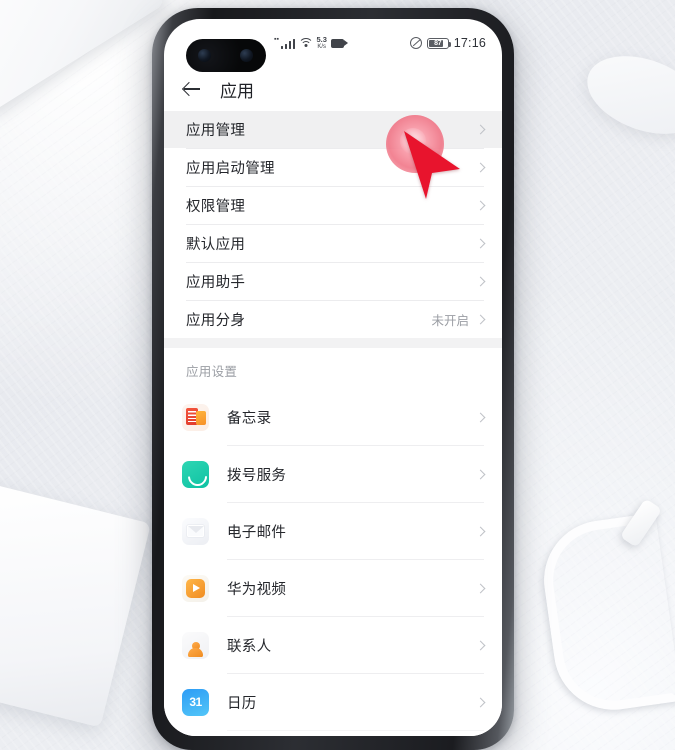 The width and height of the screenshot is (675, 750). I want to click on row-value: 未开启, so click(450, 321).